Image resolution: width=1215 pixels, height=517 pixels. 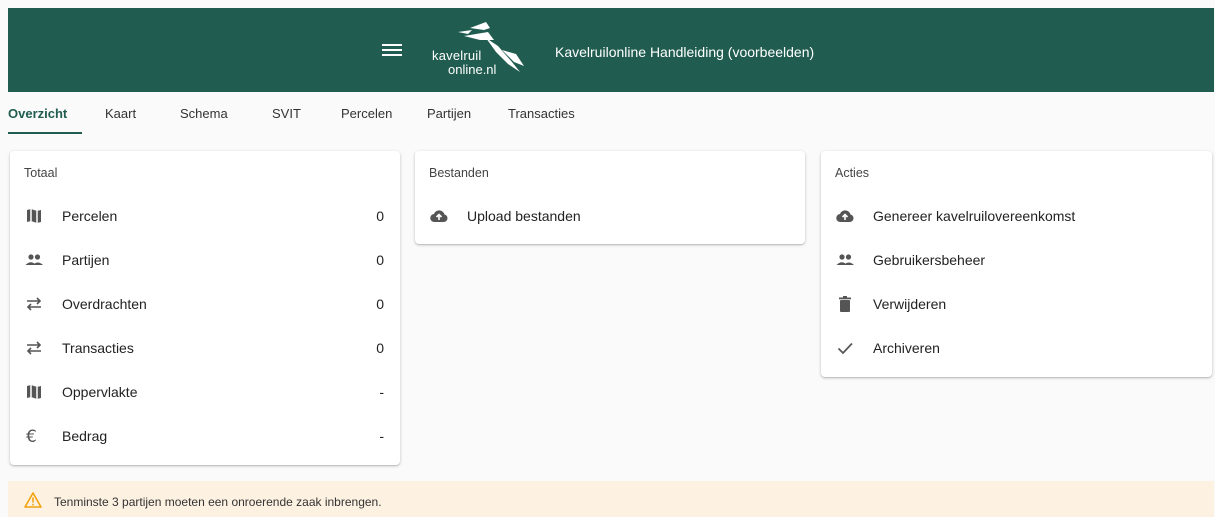 I want to click on archiveren-button: Archiveren, so click(x=1016, y=348).